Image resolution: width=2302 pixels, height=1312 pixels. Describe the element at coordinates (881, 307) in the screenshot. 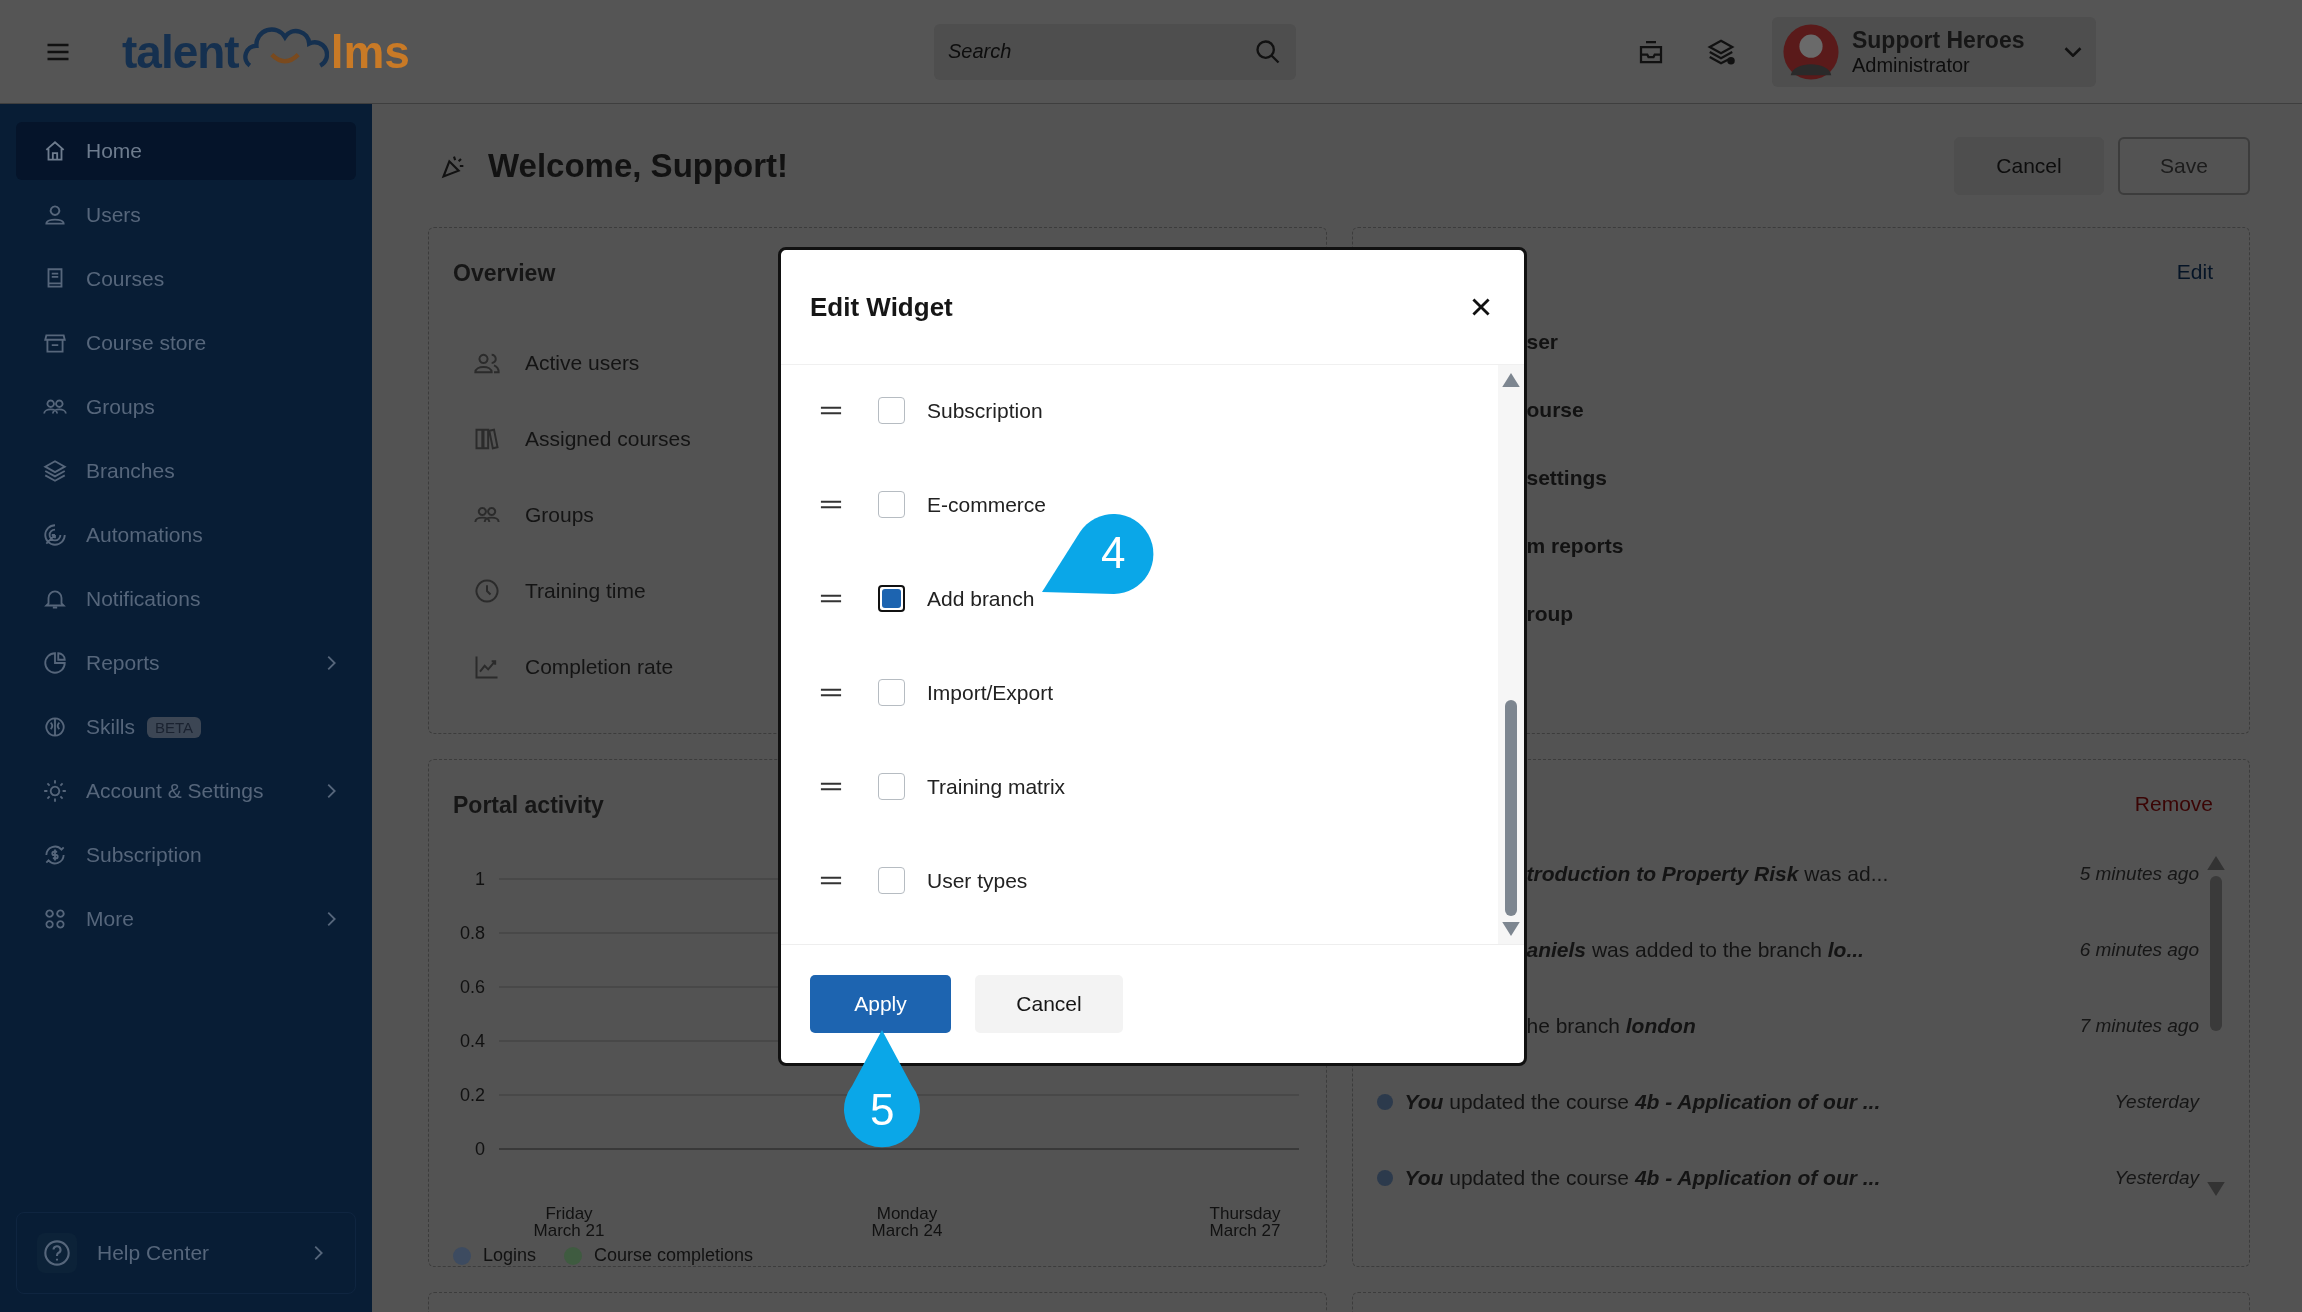

I see `dialog-title: Edit Widget` at that location.